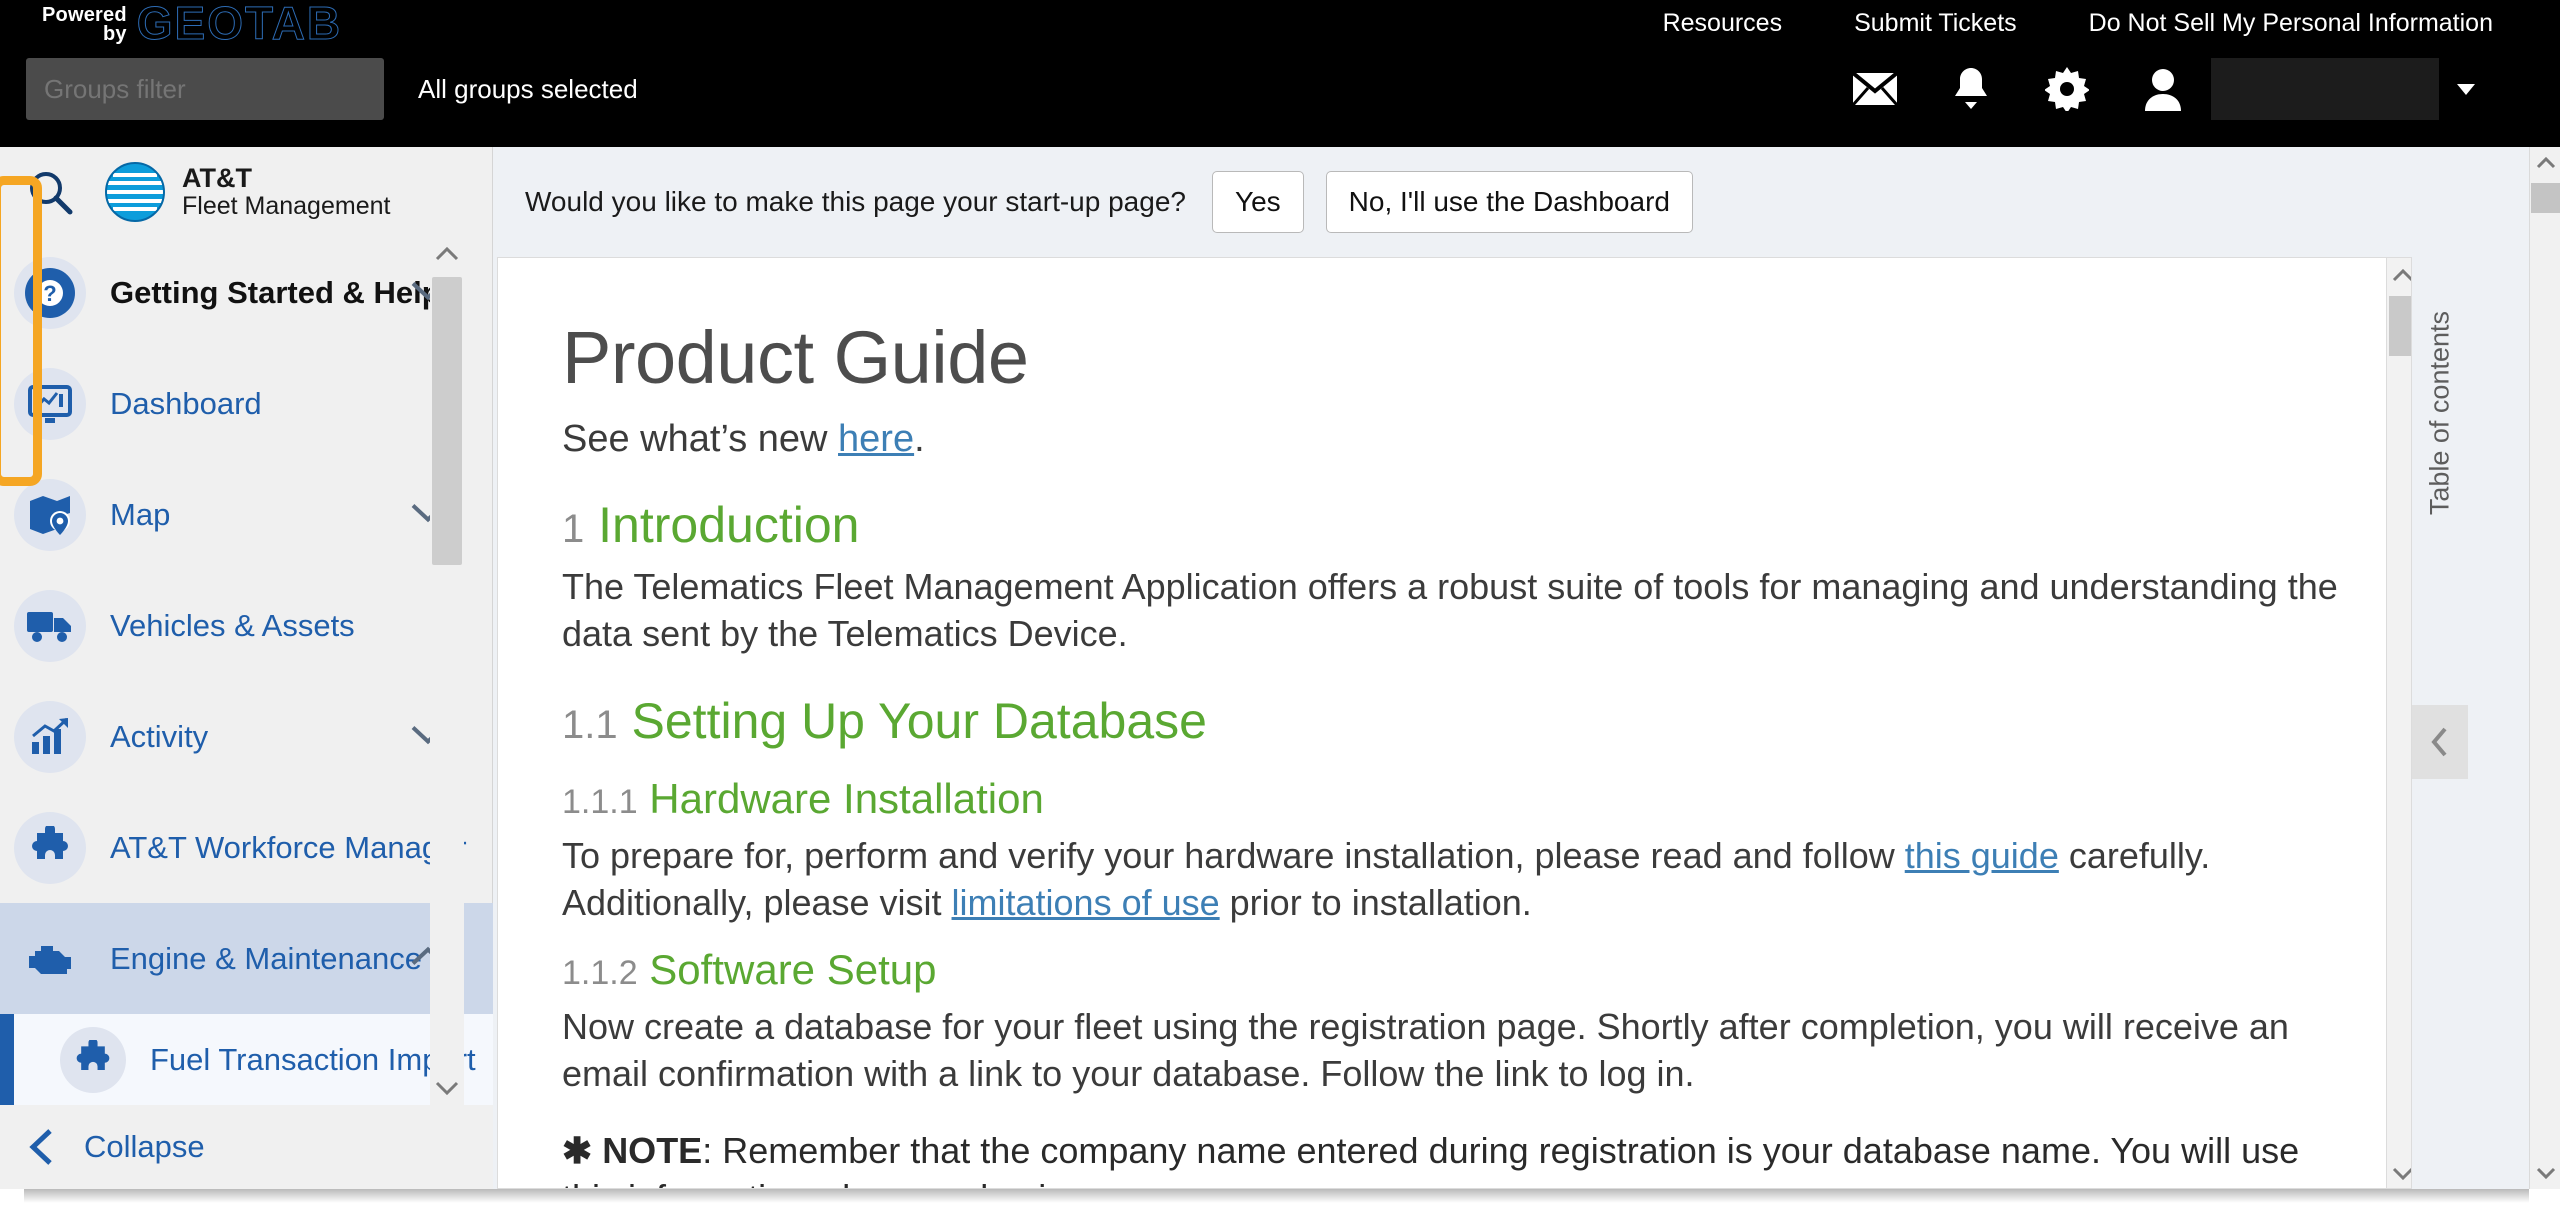  What do you see at coordinates (50, 192) in the screenshot?
I see `search-icon` at bounding box center [50, 192].